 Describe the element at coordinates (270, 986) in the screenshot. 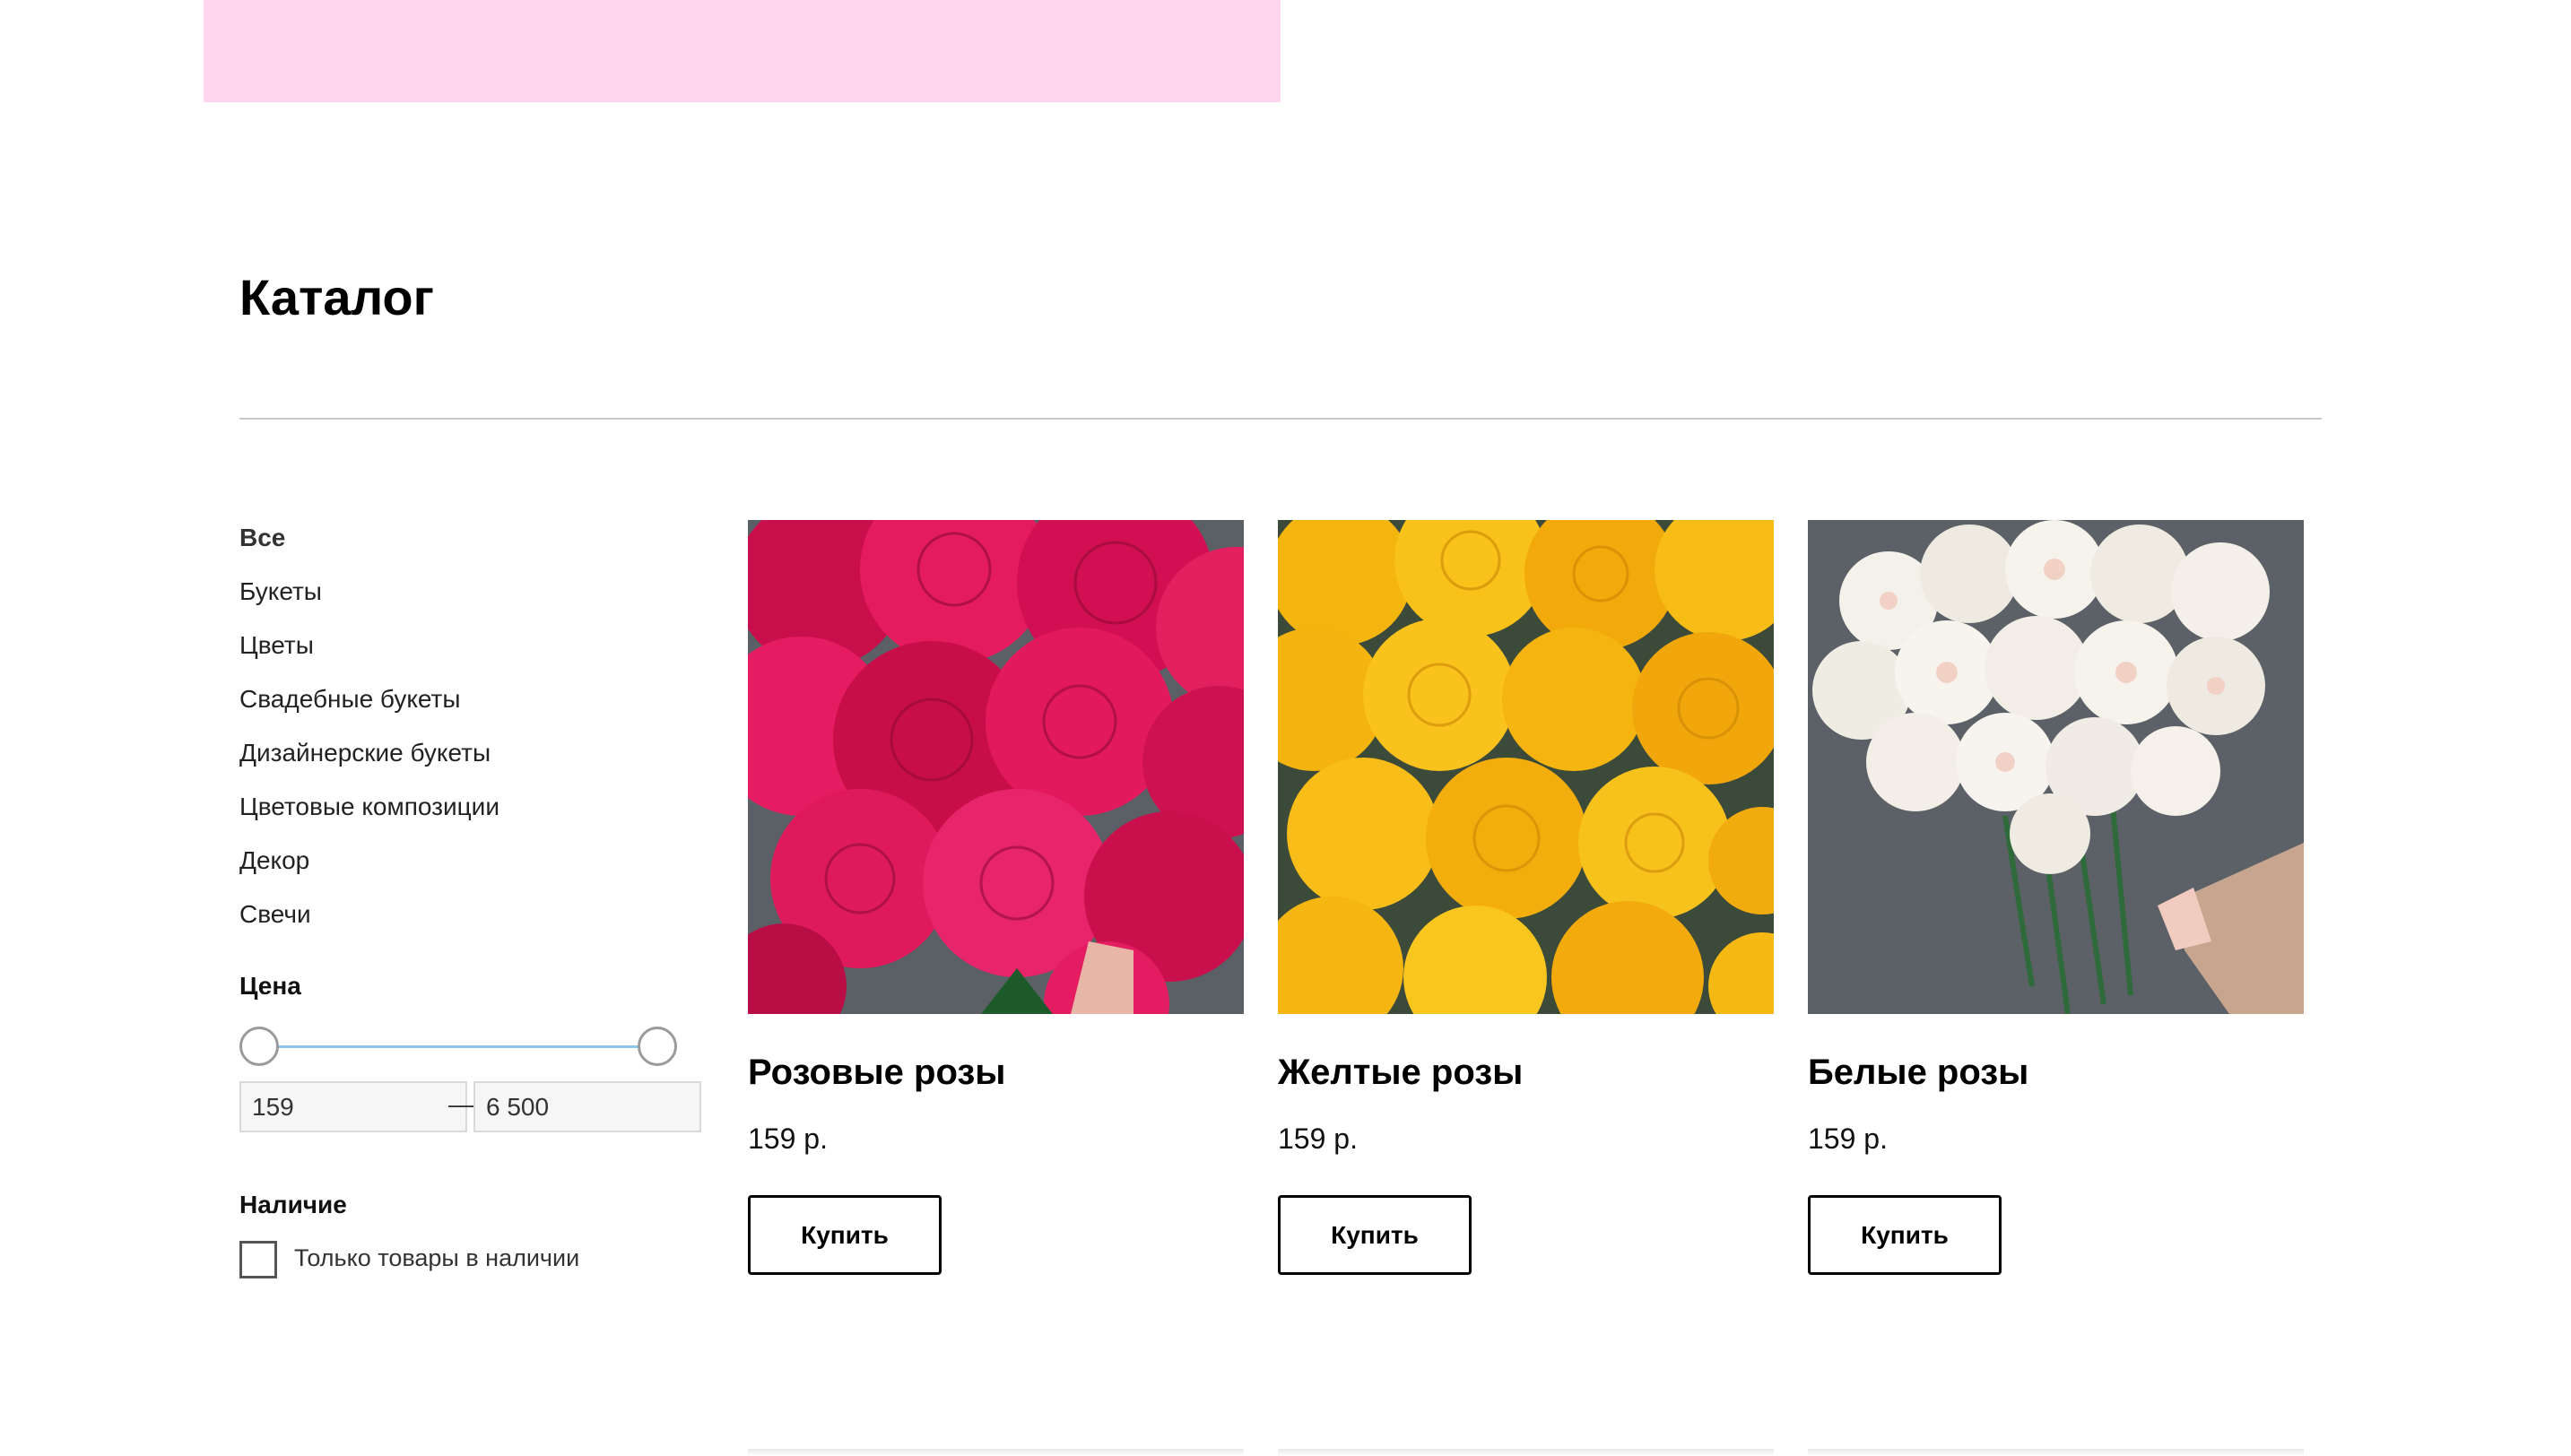

I see `price-filter-title: Цена` at that location.